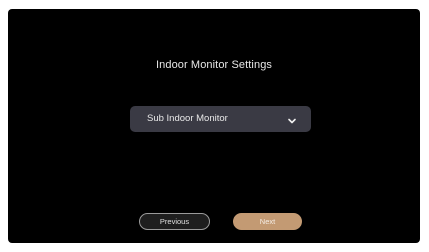  Describe the element at coordinates (174, 221) in the screenshot. I see `previous-button: Previous` at that location.